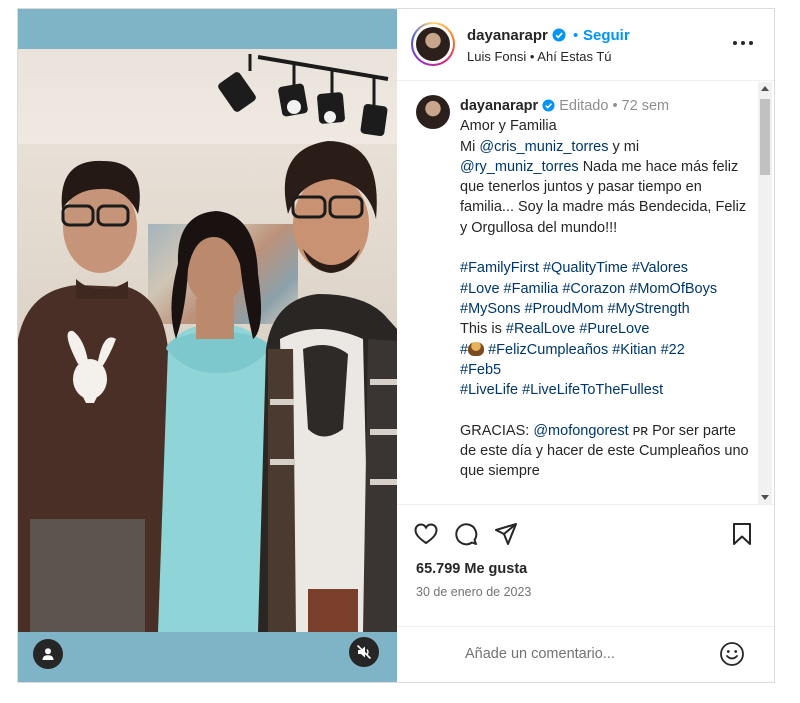 The height and width of the screenshot is (703, 800). I want to click on smiley-icon, so click(732, 654).